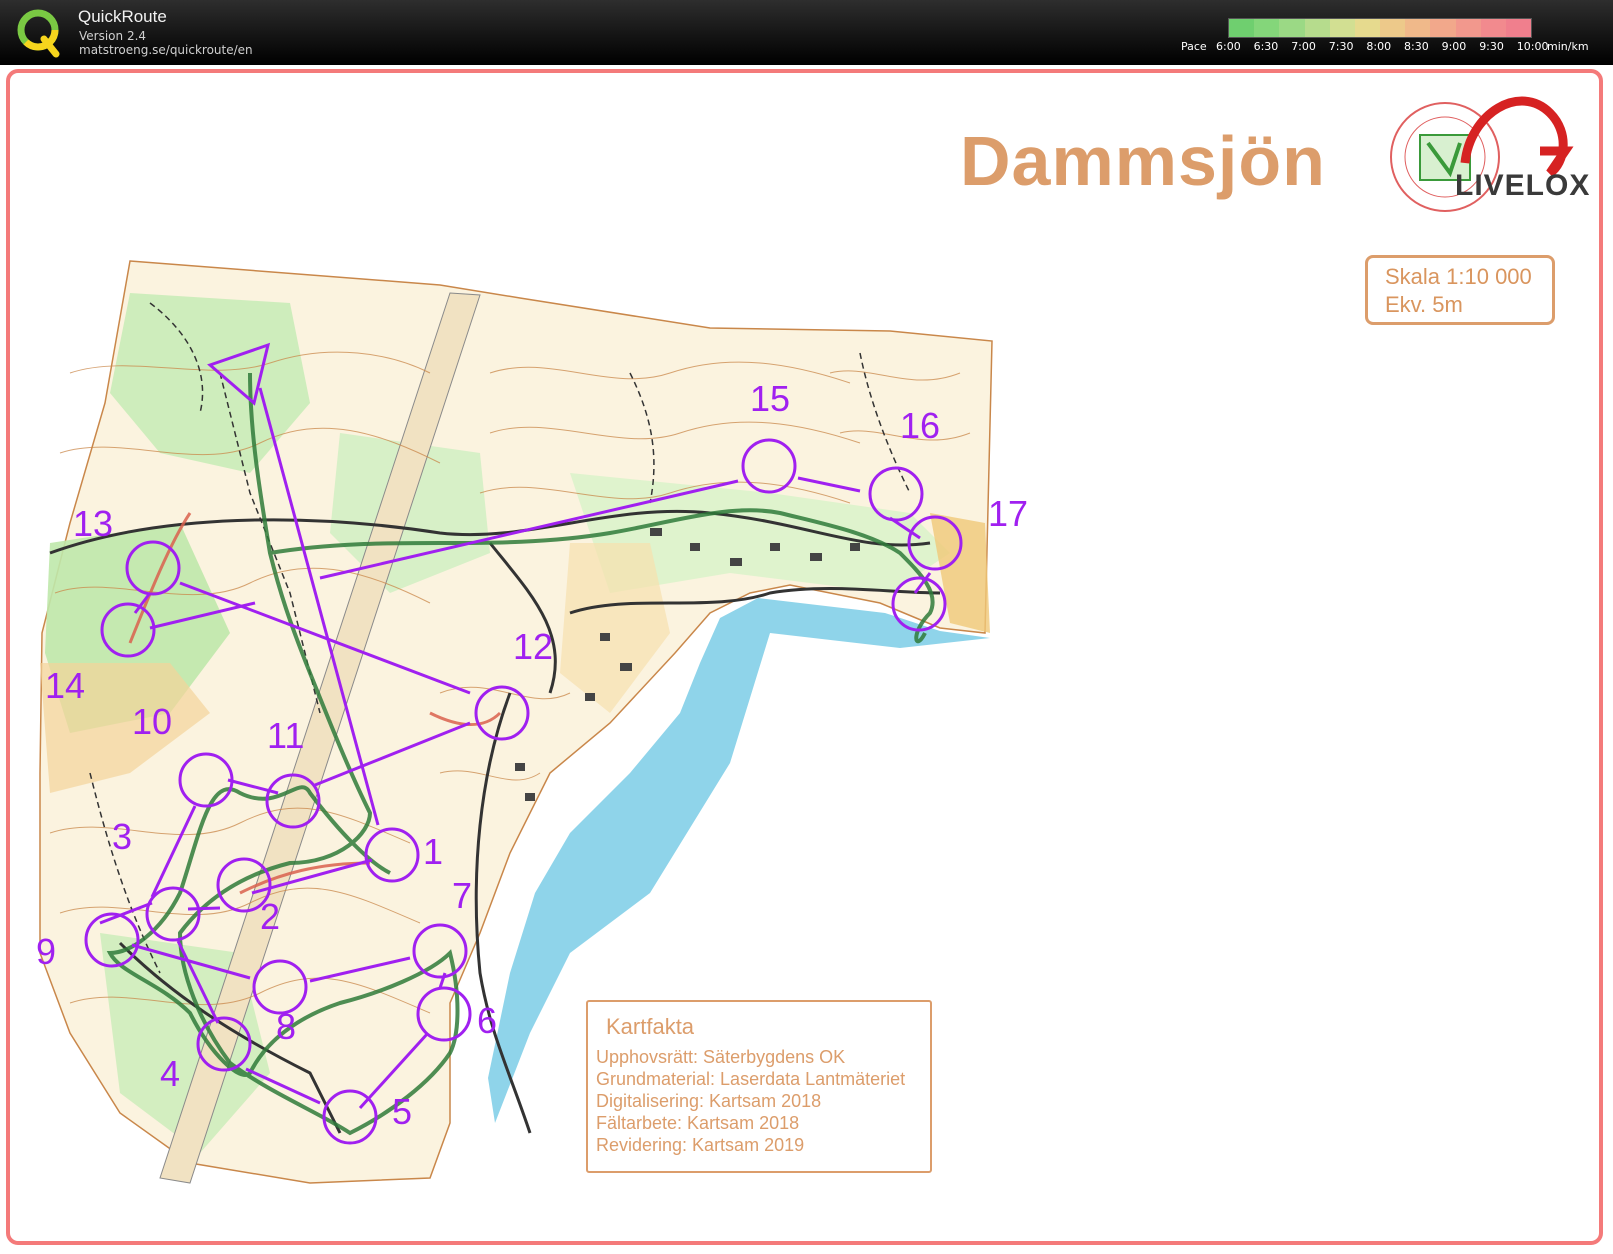  What do you see at coordinates (38, 33) in the screenshot?
I see `quickroute-logo-icon` at bounding box center [38, 33].